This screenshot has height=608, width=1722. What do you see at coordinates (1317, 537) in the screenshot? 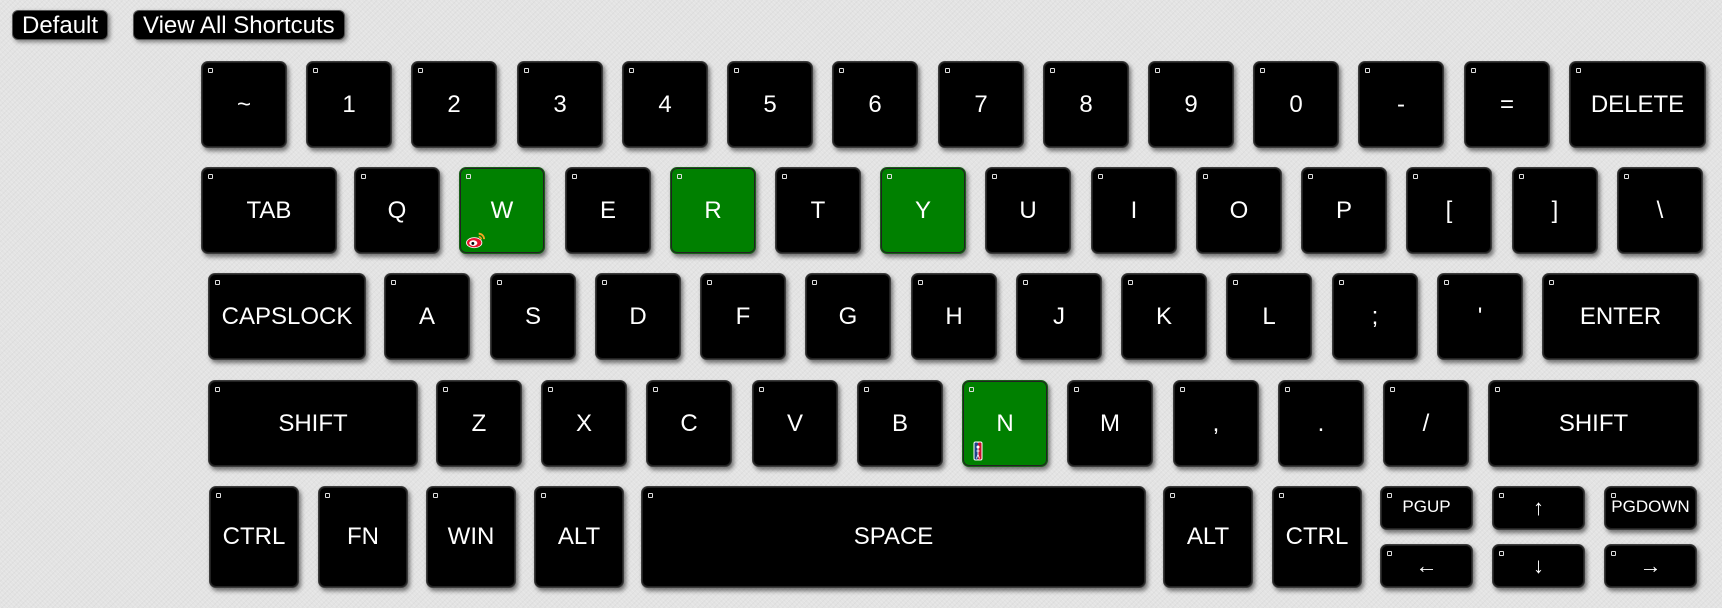
I see `key-right-ctrl: CTRL` at bounding box center [1317, 537].